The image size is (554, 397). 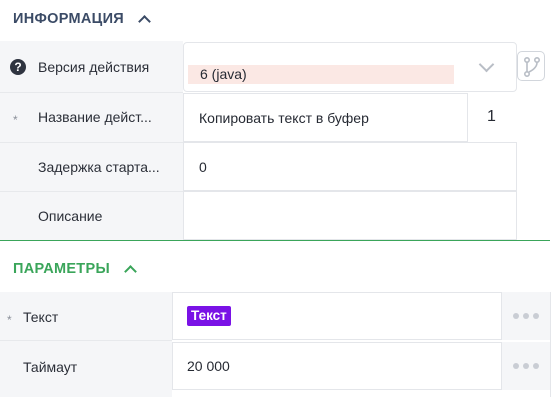 I want to click on params-label-column, so click(x=86, y=344).